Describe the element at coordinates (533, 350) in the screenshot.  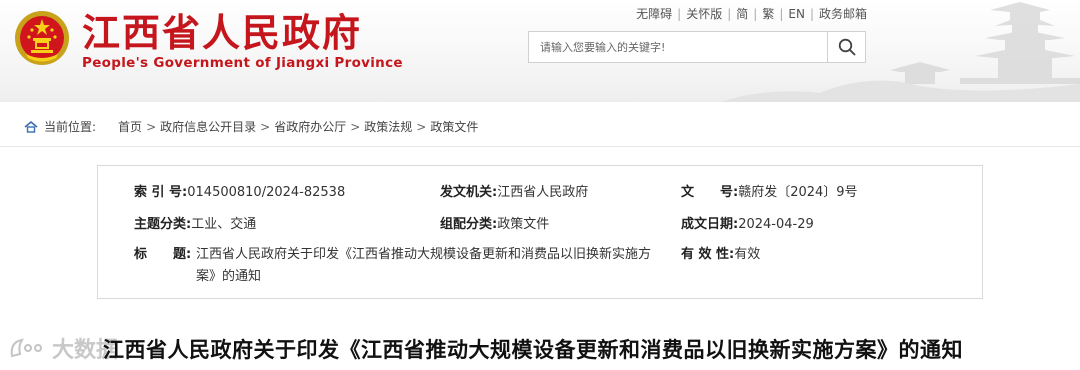
I see `article-title: 江西省人民政府关于印发《江西省推动大规模设备更新和消费品以旧换新实施方案》的通知` at that location.